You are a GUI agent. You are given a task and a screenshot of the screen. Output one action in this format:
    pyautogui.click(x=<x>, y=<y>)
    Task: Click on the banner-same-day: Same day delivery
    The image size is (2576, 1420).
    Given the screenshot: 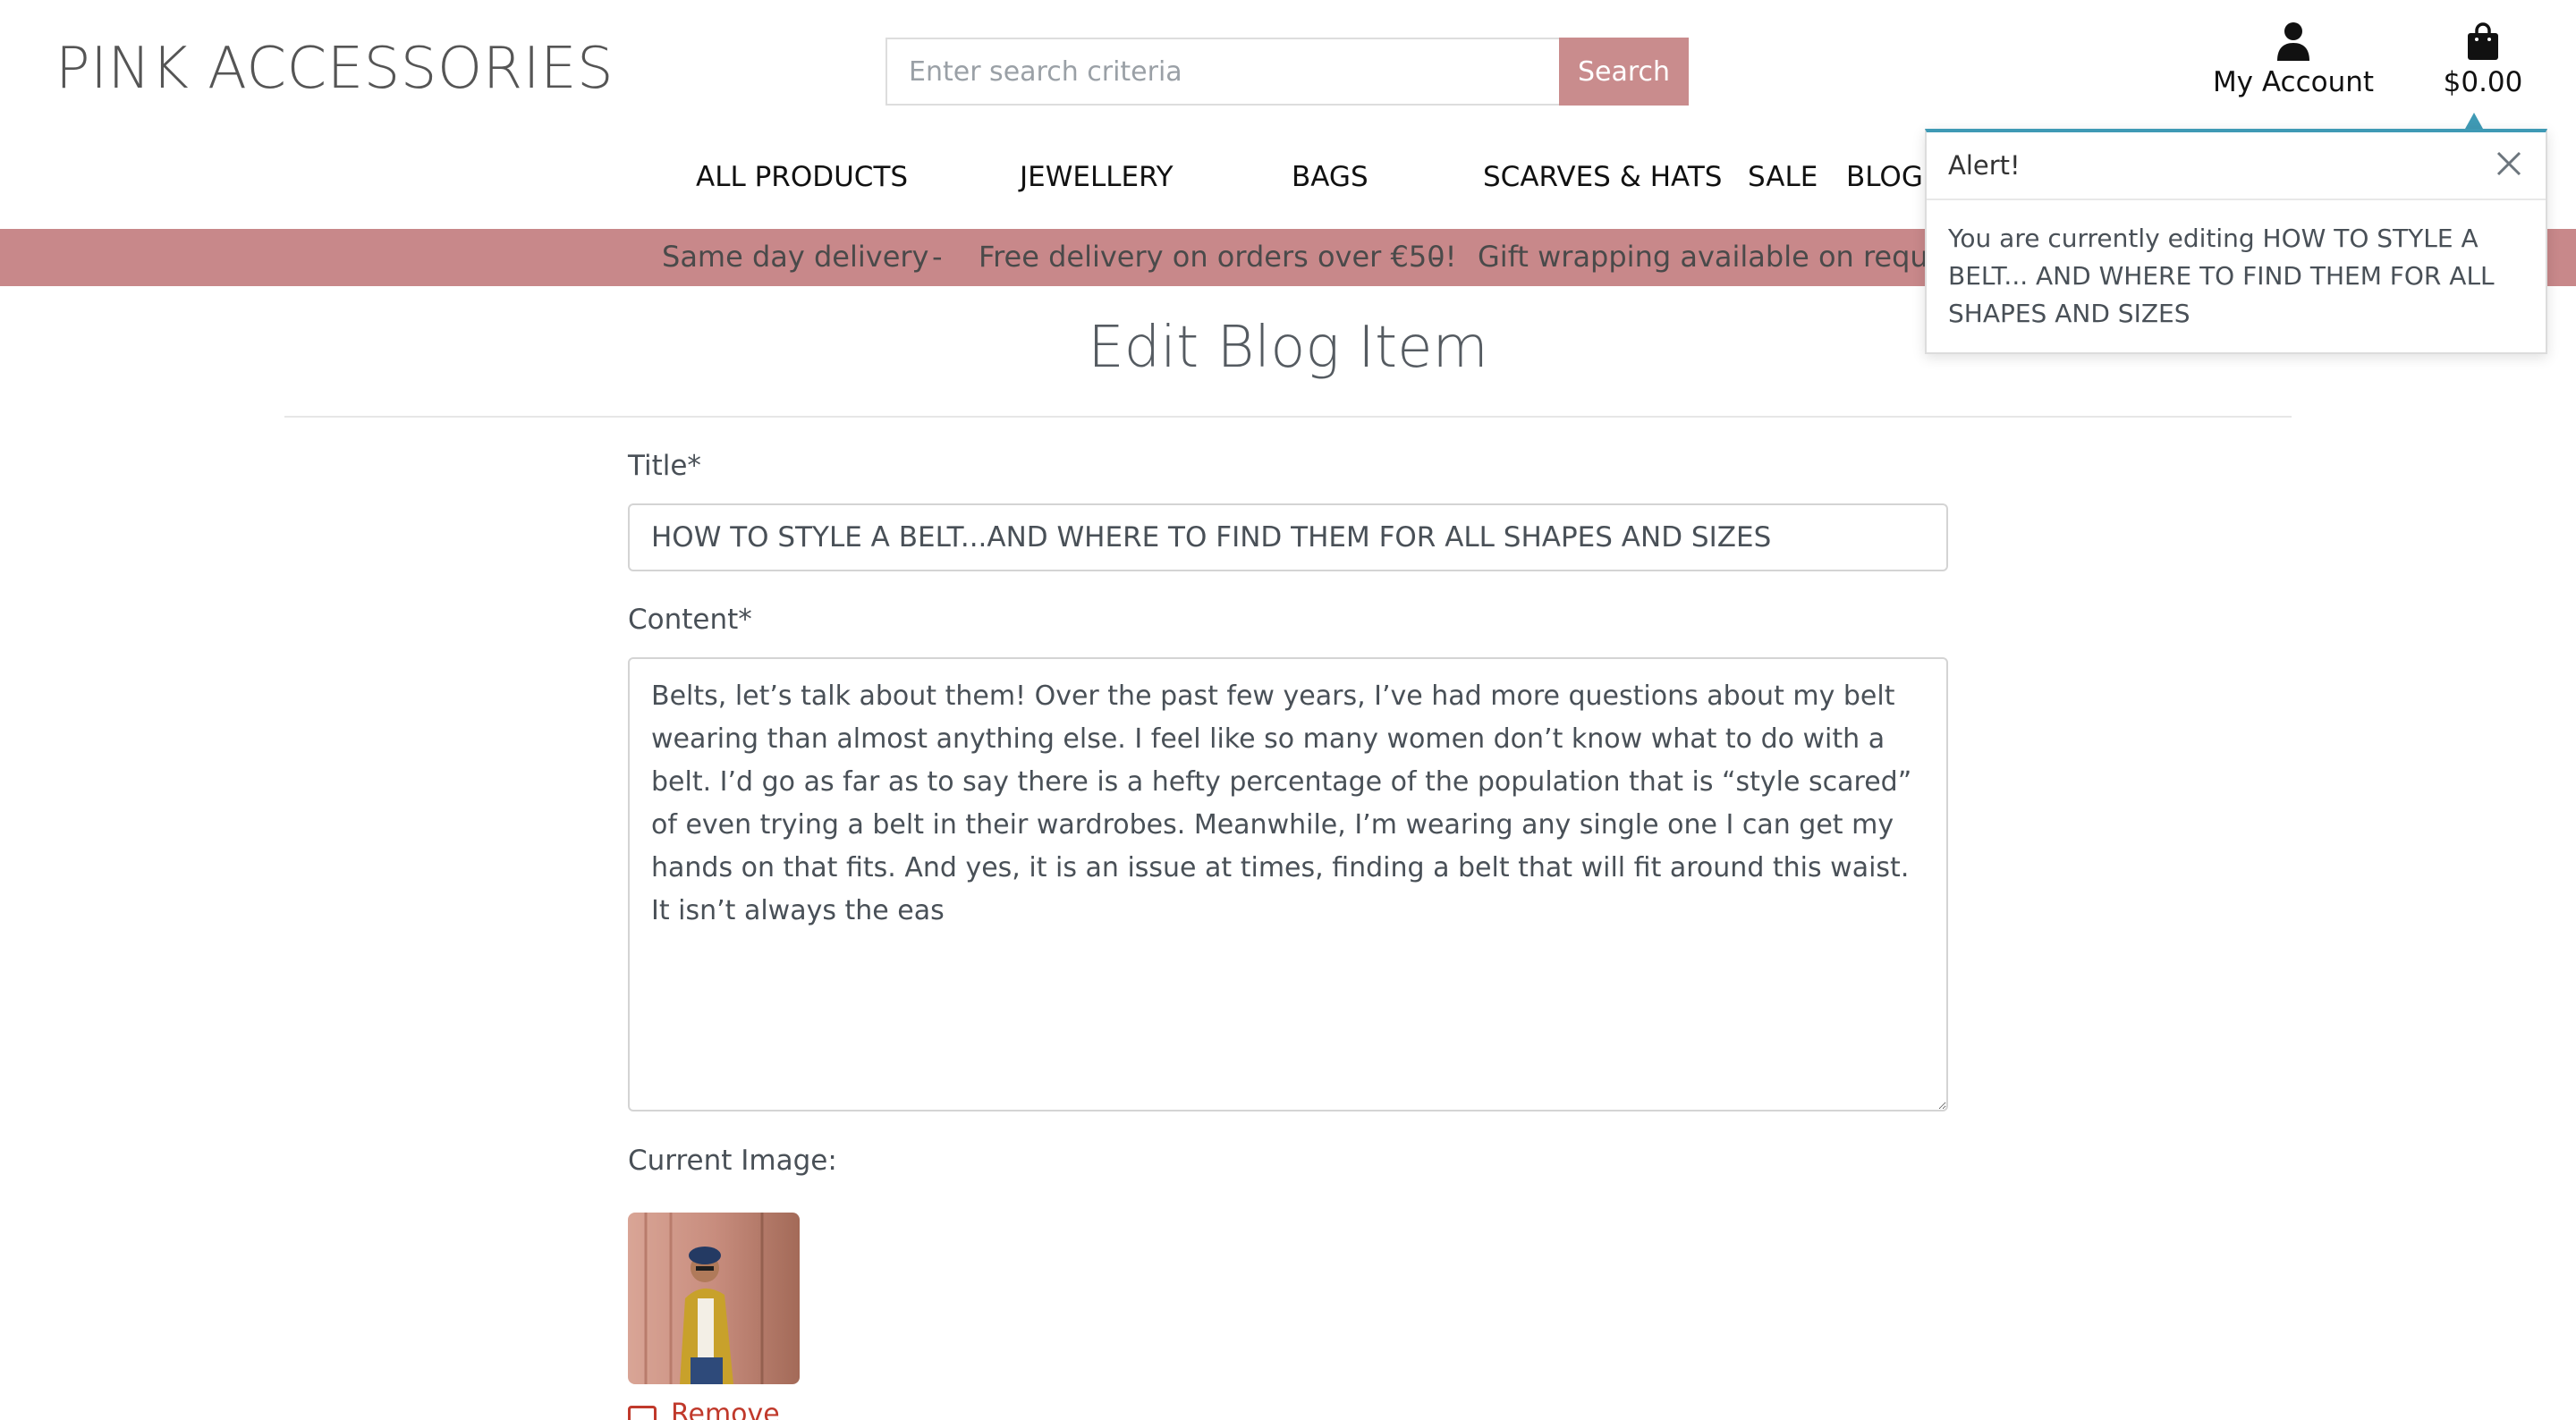 What is the action you would take?
    pyautogui.click(x=795, y=257)
    